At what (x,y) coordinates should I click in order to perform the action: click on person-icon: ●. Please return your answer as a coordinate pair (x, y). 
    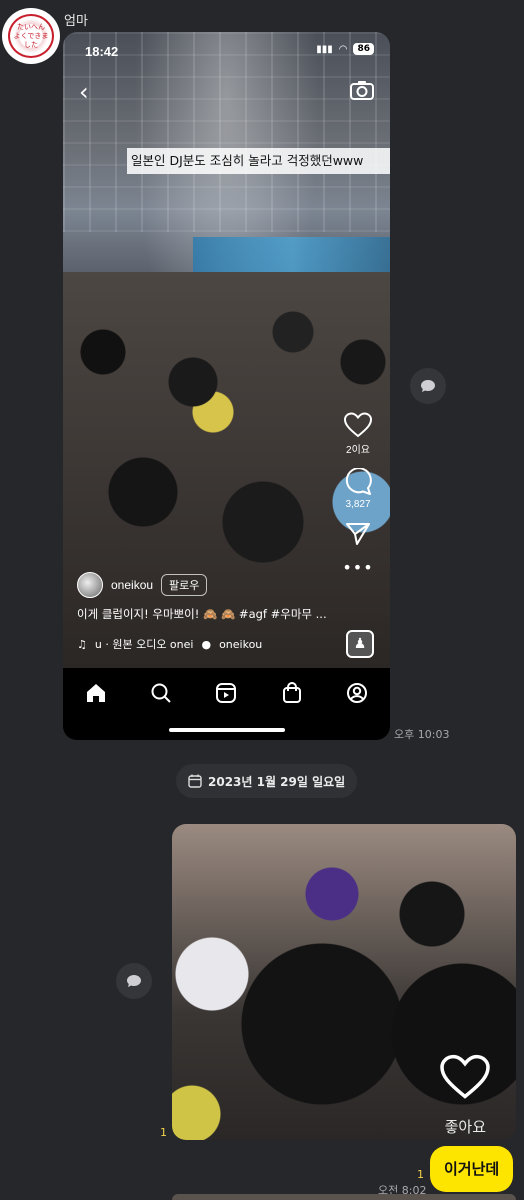
    Looking at the image, I should click on (206, 644).